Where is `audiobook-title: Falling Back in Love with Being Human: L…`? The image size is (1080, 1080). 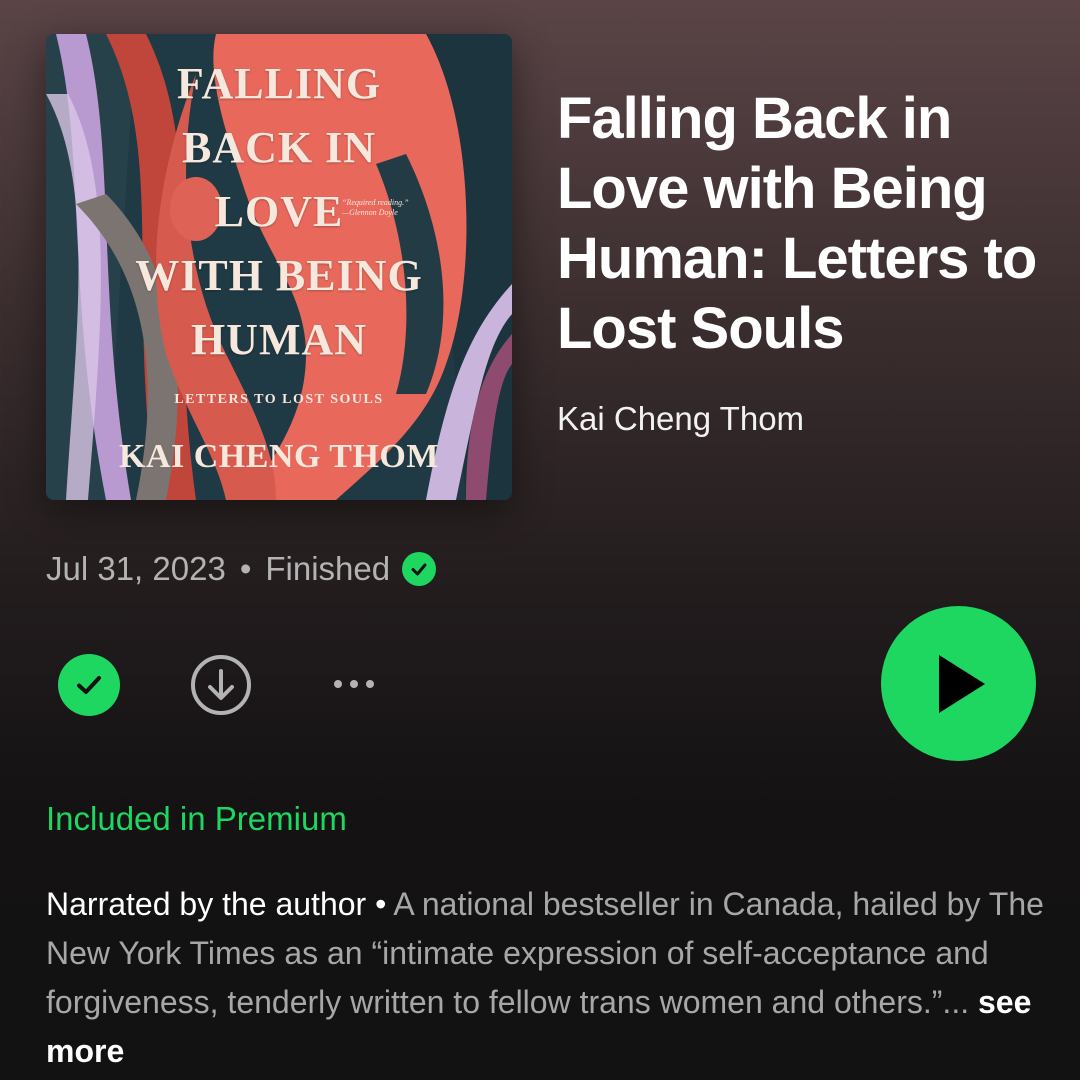 audiobook-title: Falling Back in Love with Being Human: L… is located at coordinates (797, 223).